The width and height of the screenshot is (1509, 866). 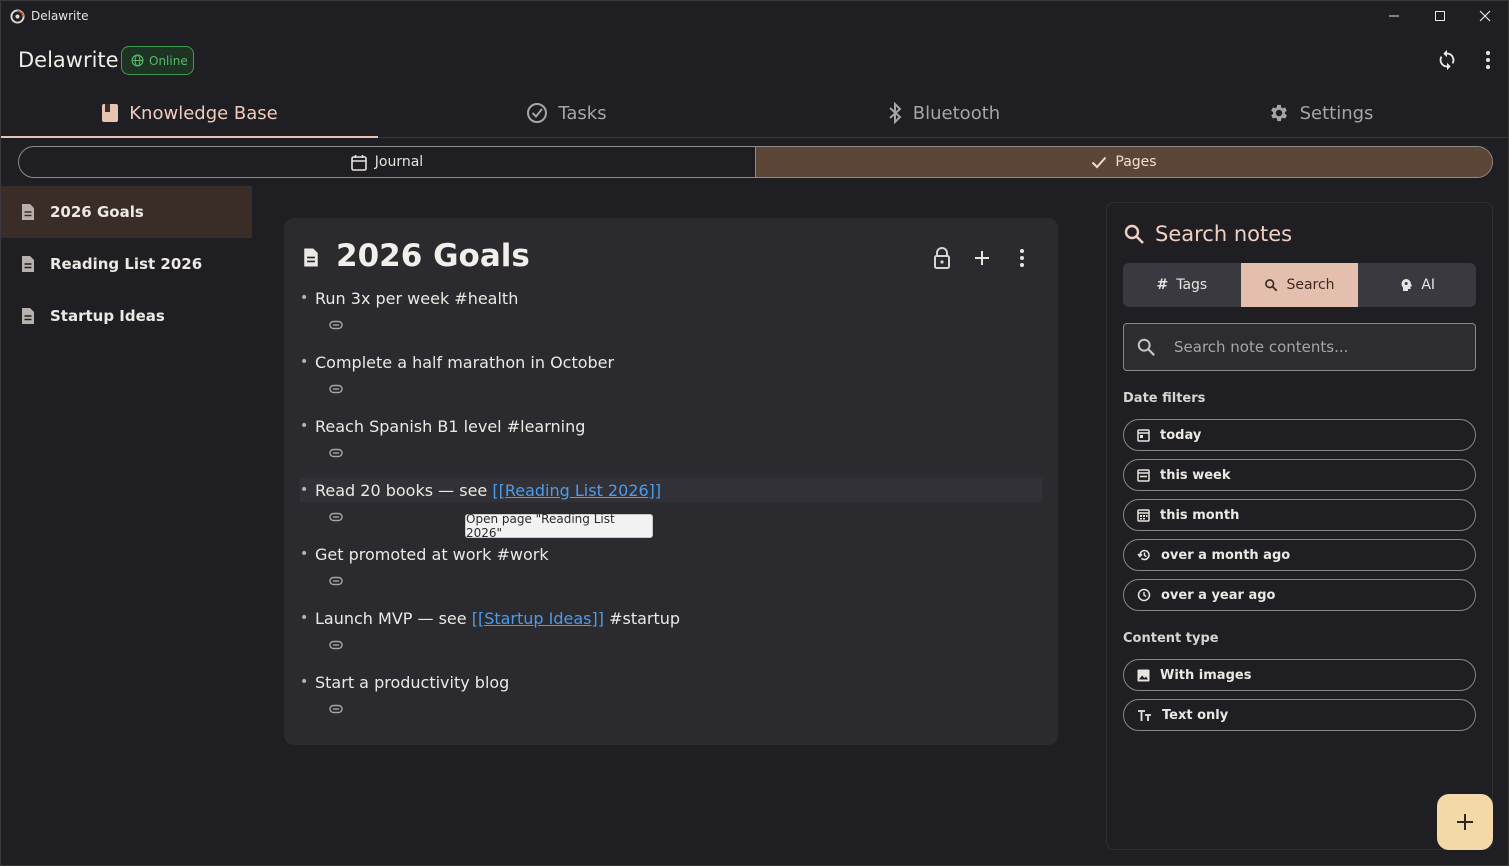 What do you see at coordinates (1181, 435) in the screenshot?
I see `filter-label: today` at bounding box center [1181, 435].